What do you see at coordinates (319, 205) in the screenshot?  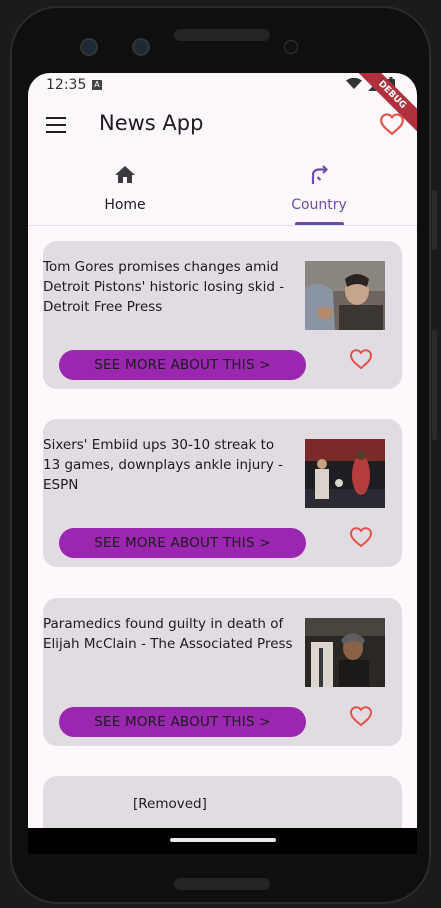 I see `tab-country-label: Country` at bounding box center [319, 205].